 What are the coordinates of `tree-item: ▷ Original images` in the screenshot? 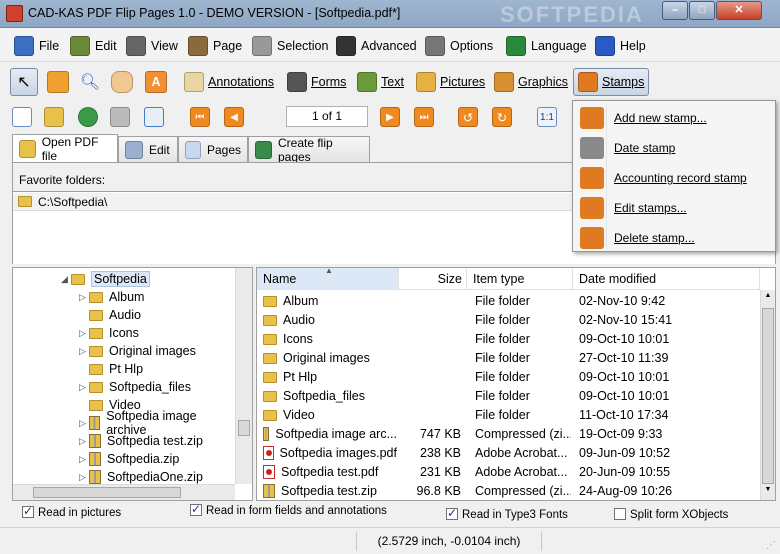 It's located at (137, 351).